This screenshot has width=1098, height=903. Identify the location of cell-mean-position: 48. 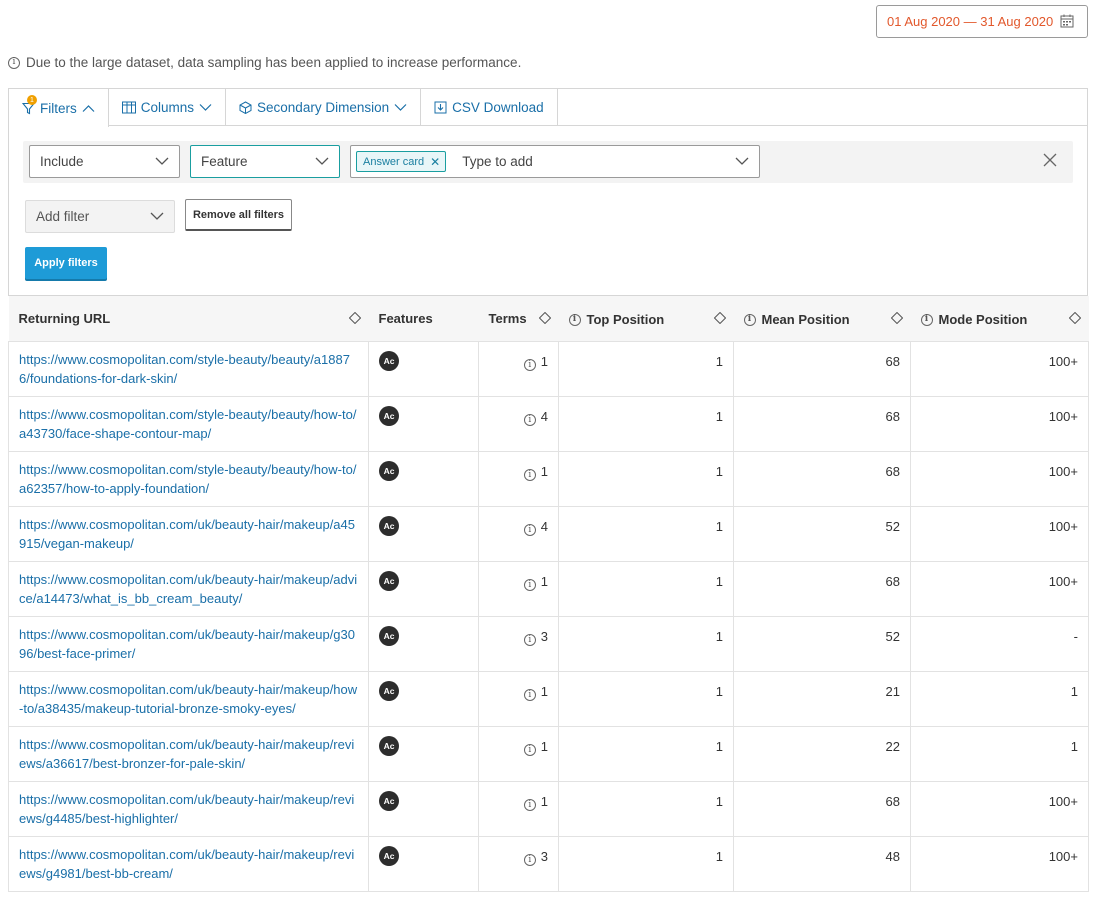
(822, 863).